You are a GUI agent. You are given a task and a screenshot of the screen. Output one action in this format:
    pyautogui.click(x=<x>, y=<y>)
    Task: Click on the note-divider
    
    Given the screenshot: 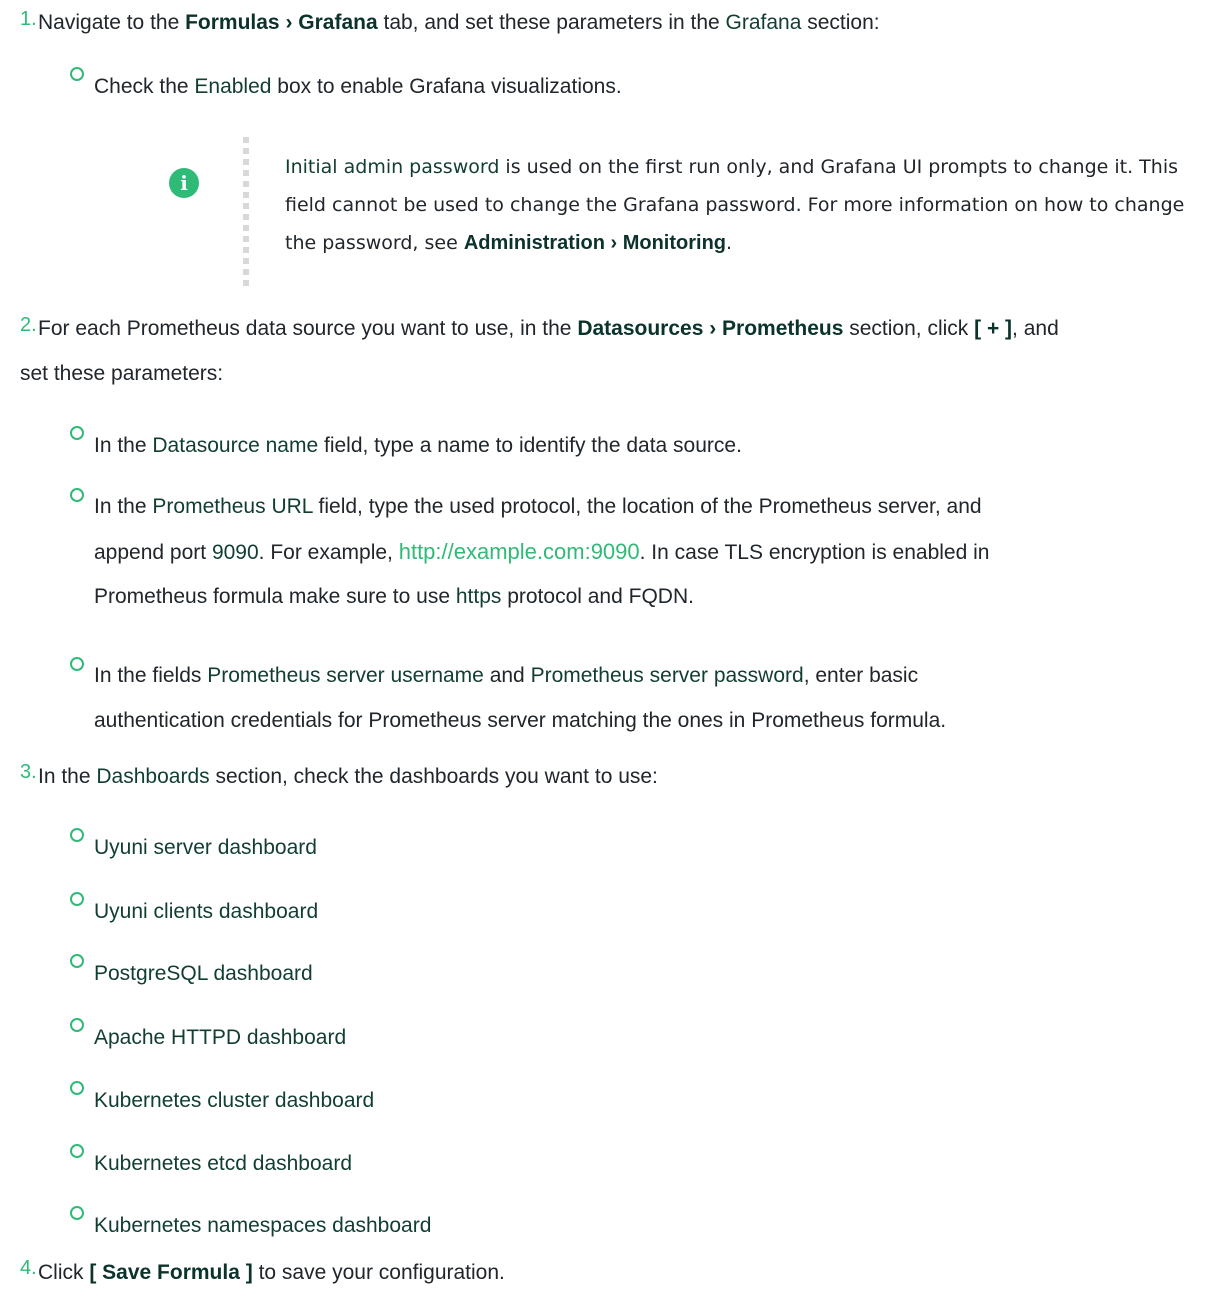 What is the action you would take?
    pyautogui.click(x=246, y=212)
    